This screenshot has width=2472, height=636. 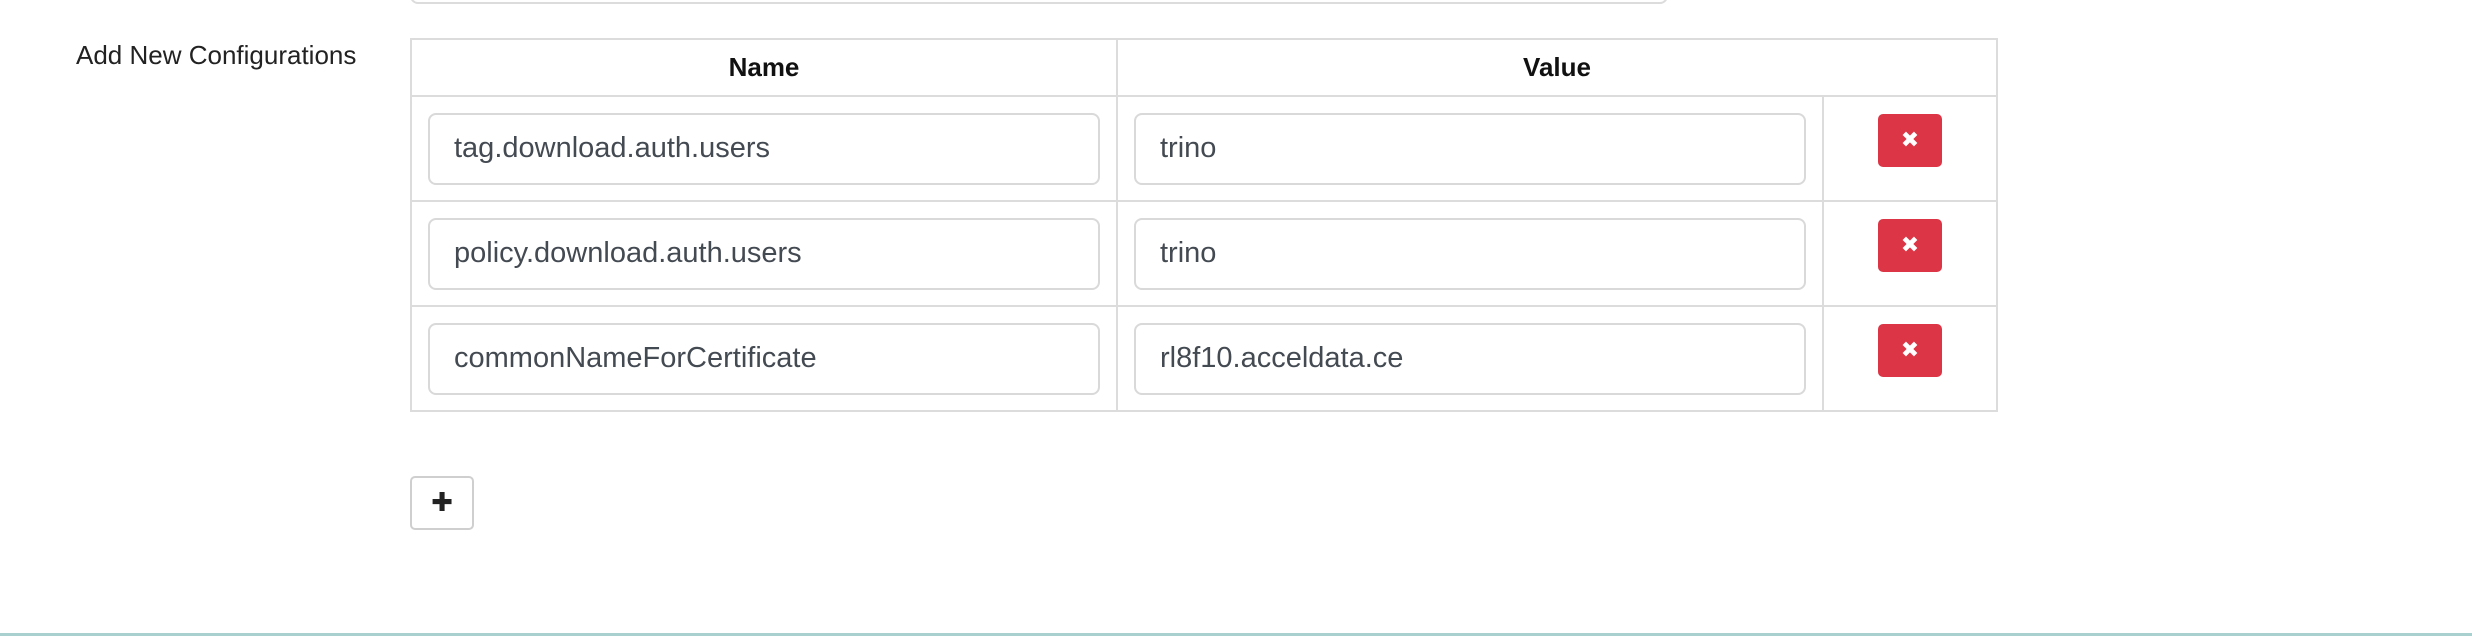 I want to click on previous-field-edge, so click(x=1039, y=2).